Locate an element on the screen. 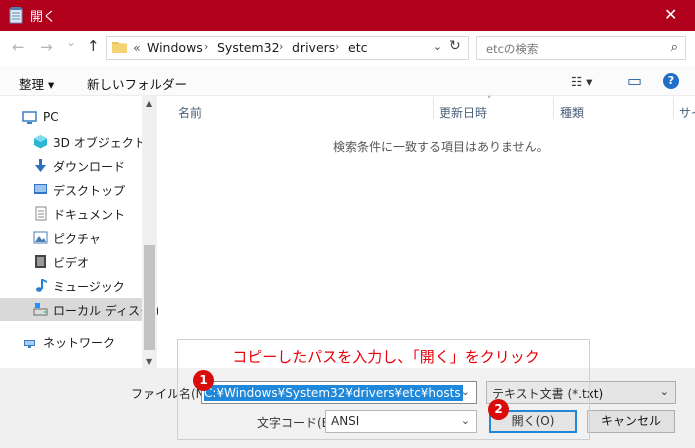 This screenshot has height=448, width=695. close-icon: ✕ is located at coordinates (670, 14).